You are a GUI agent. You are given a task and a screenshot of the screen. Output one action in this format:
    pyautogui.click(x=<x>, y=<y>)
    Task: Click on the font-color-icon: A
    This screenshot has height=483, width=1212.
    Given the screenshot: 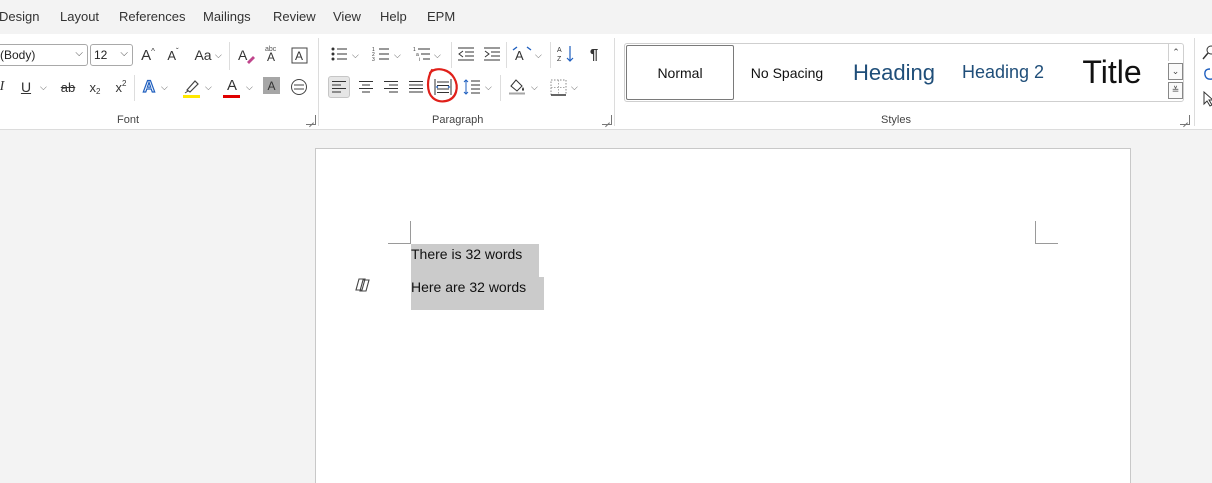 What is the action you would take?
    pyautogui.click(x=231, y=85)
    